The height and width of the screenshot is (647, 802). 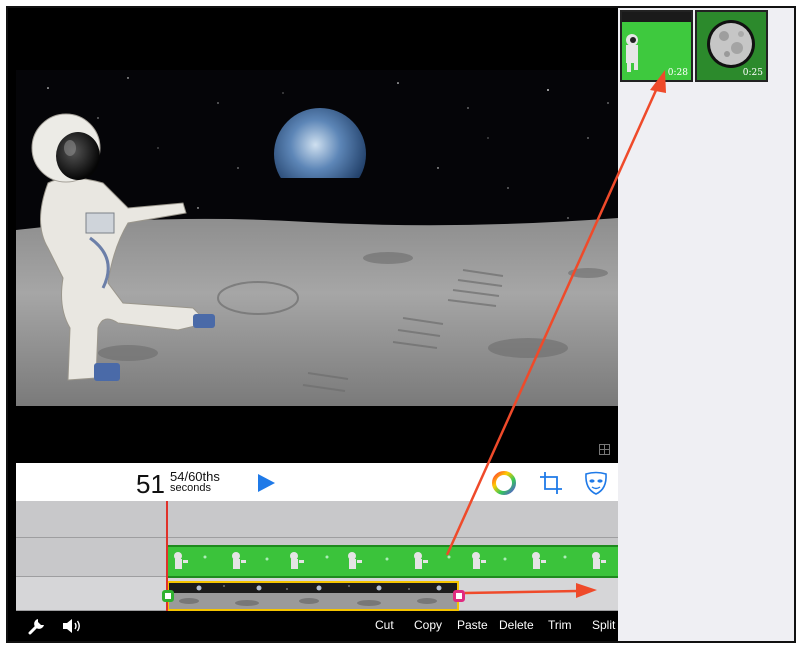 I want to click on wrench-icon, so click(x=37, y=626).